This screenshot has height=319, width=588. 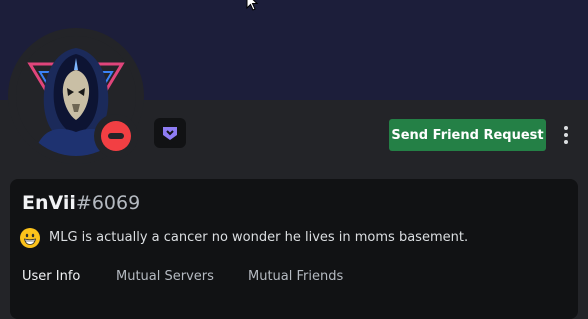 What do you see at coordinates (467, 135) in the screenshot?
I see `send-friend-request-button: Send Friend Request` at bounding box center [467, 135].